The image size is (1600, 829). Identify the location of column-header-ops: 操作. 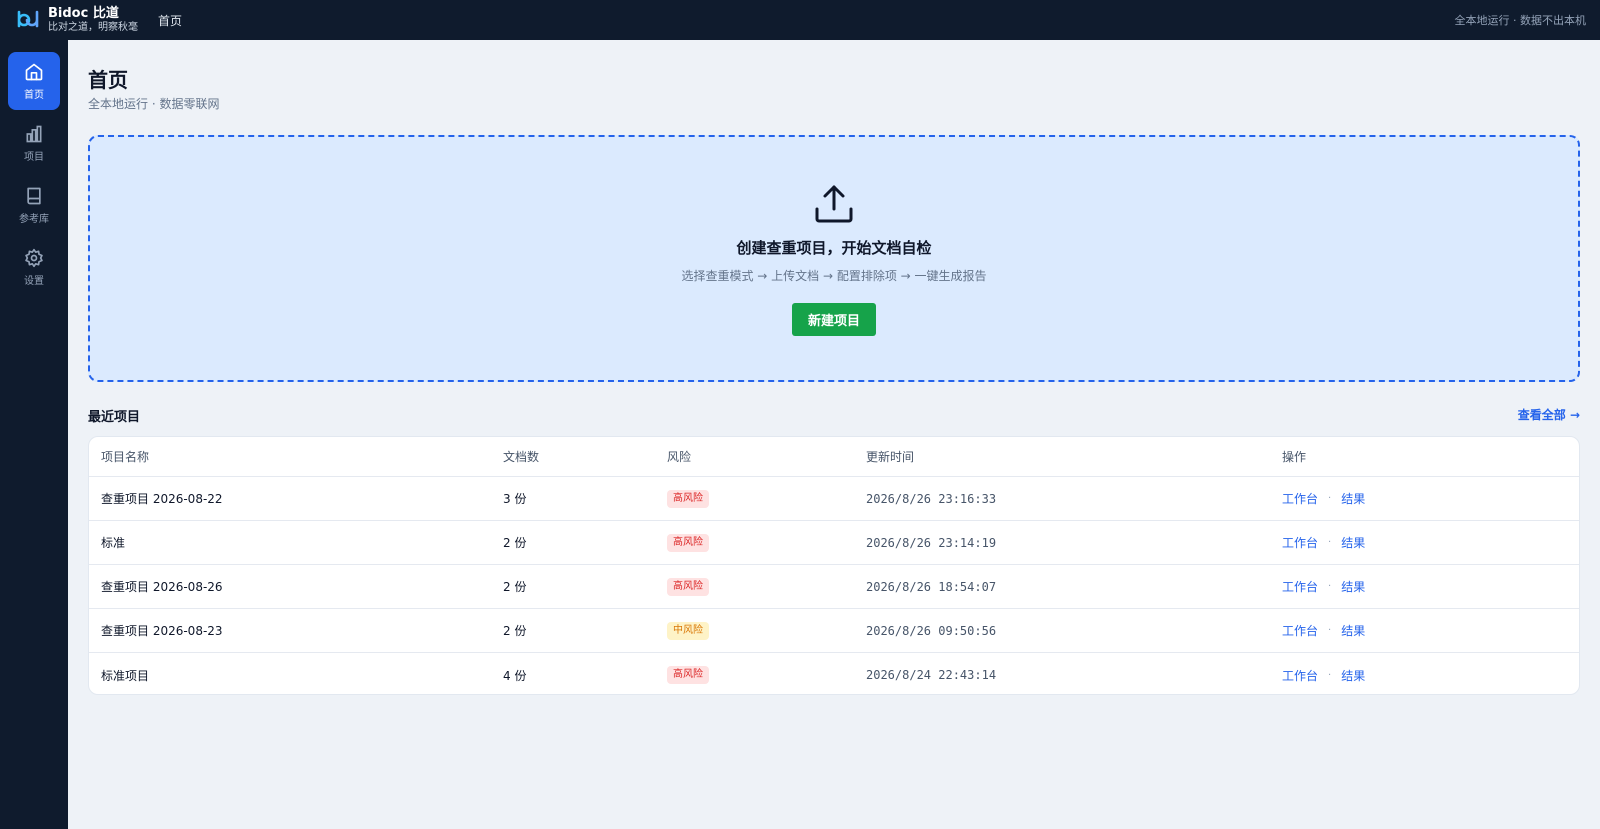
(1294, 457).